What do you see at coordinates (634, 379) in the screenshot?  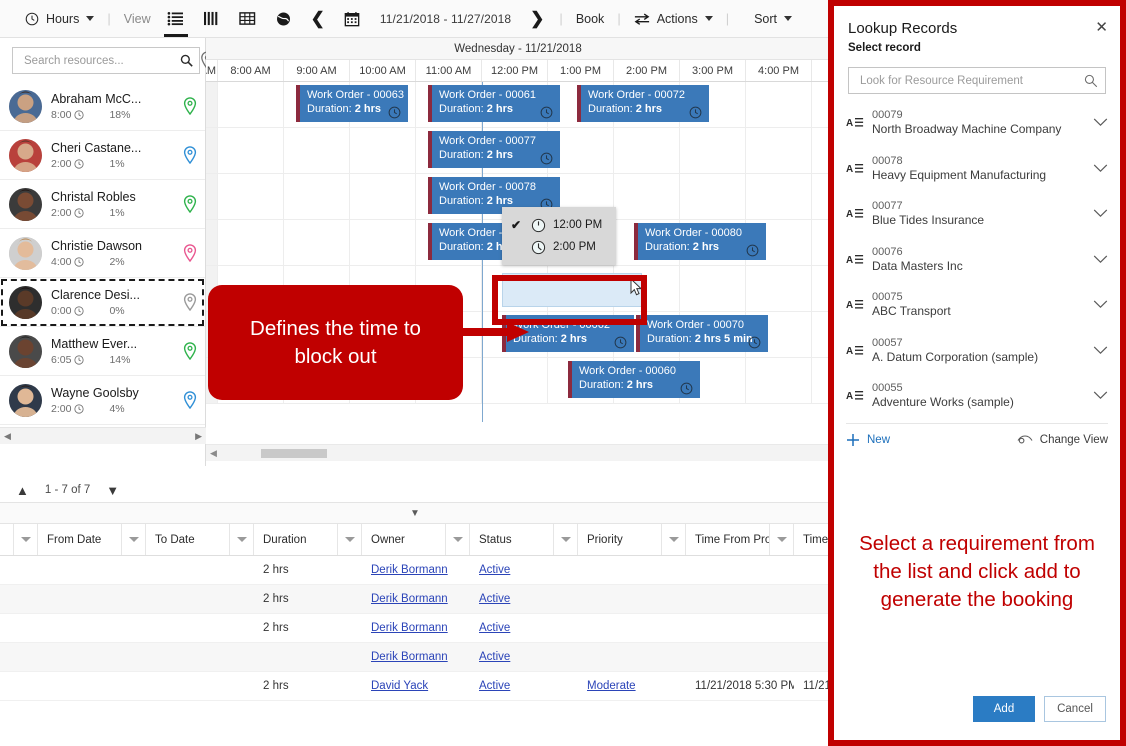 I see `booking-card: Work Order - 00060 Duration: 2 hrs` at bounding box center [634, 379].